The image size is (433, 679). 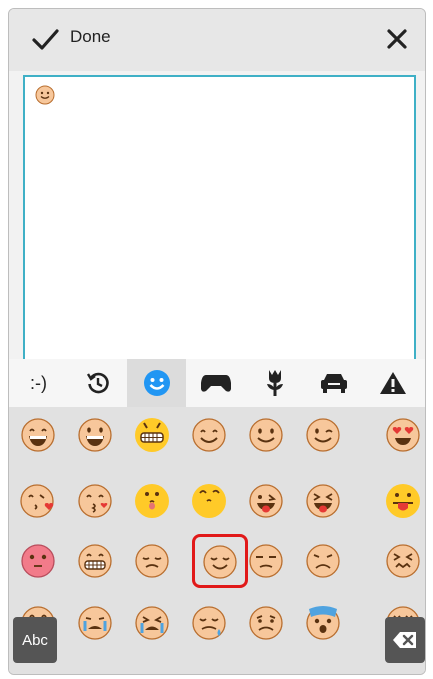 I want to click on gamepad-icon, so click(x=215, y=383).